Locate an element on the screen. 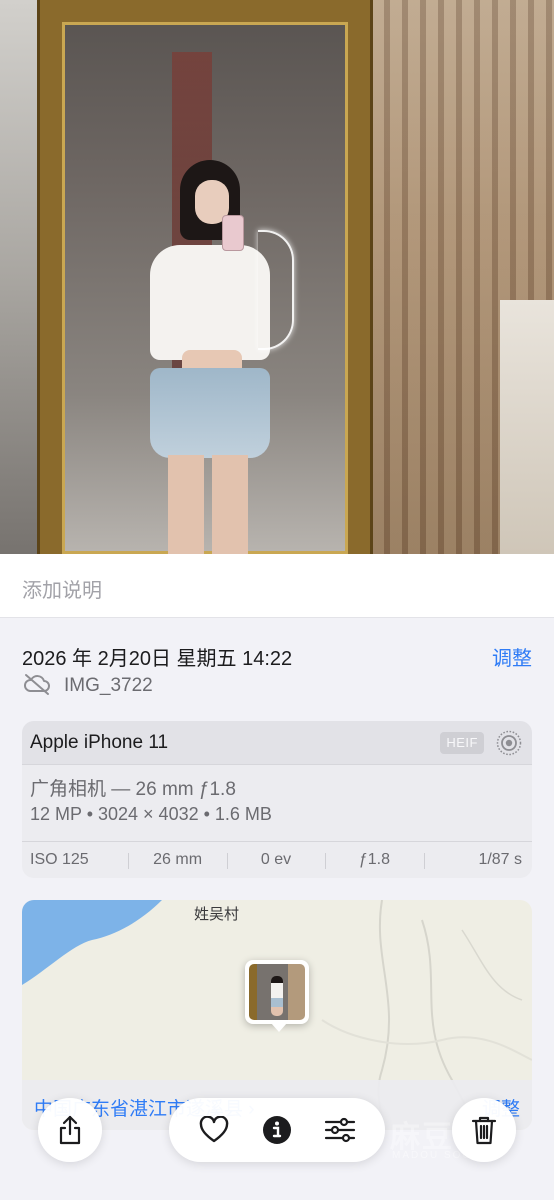 This screenshot has height=1200, width=554. map-place-label: 姓吴村 is located at coordinates (217, 914).